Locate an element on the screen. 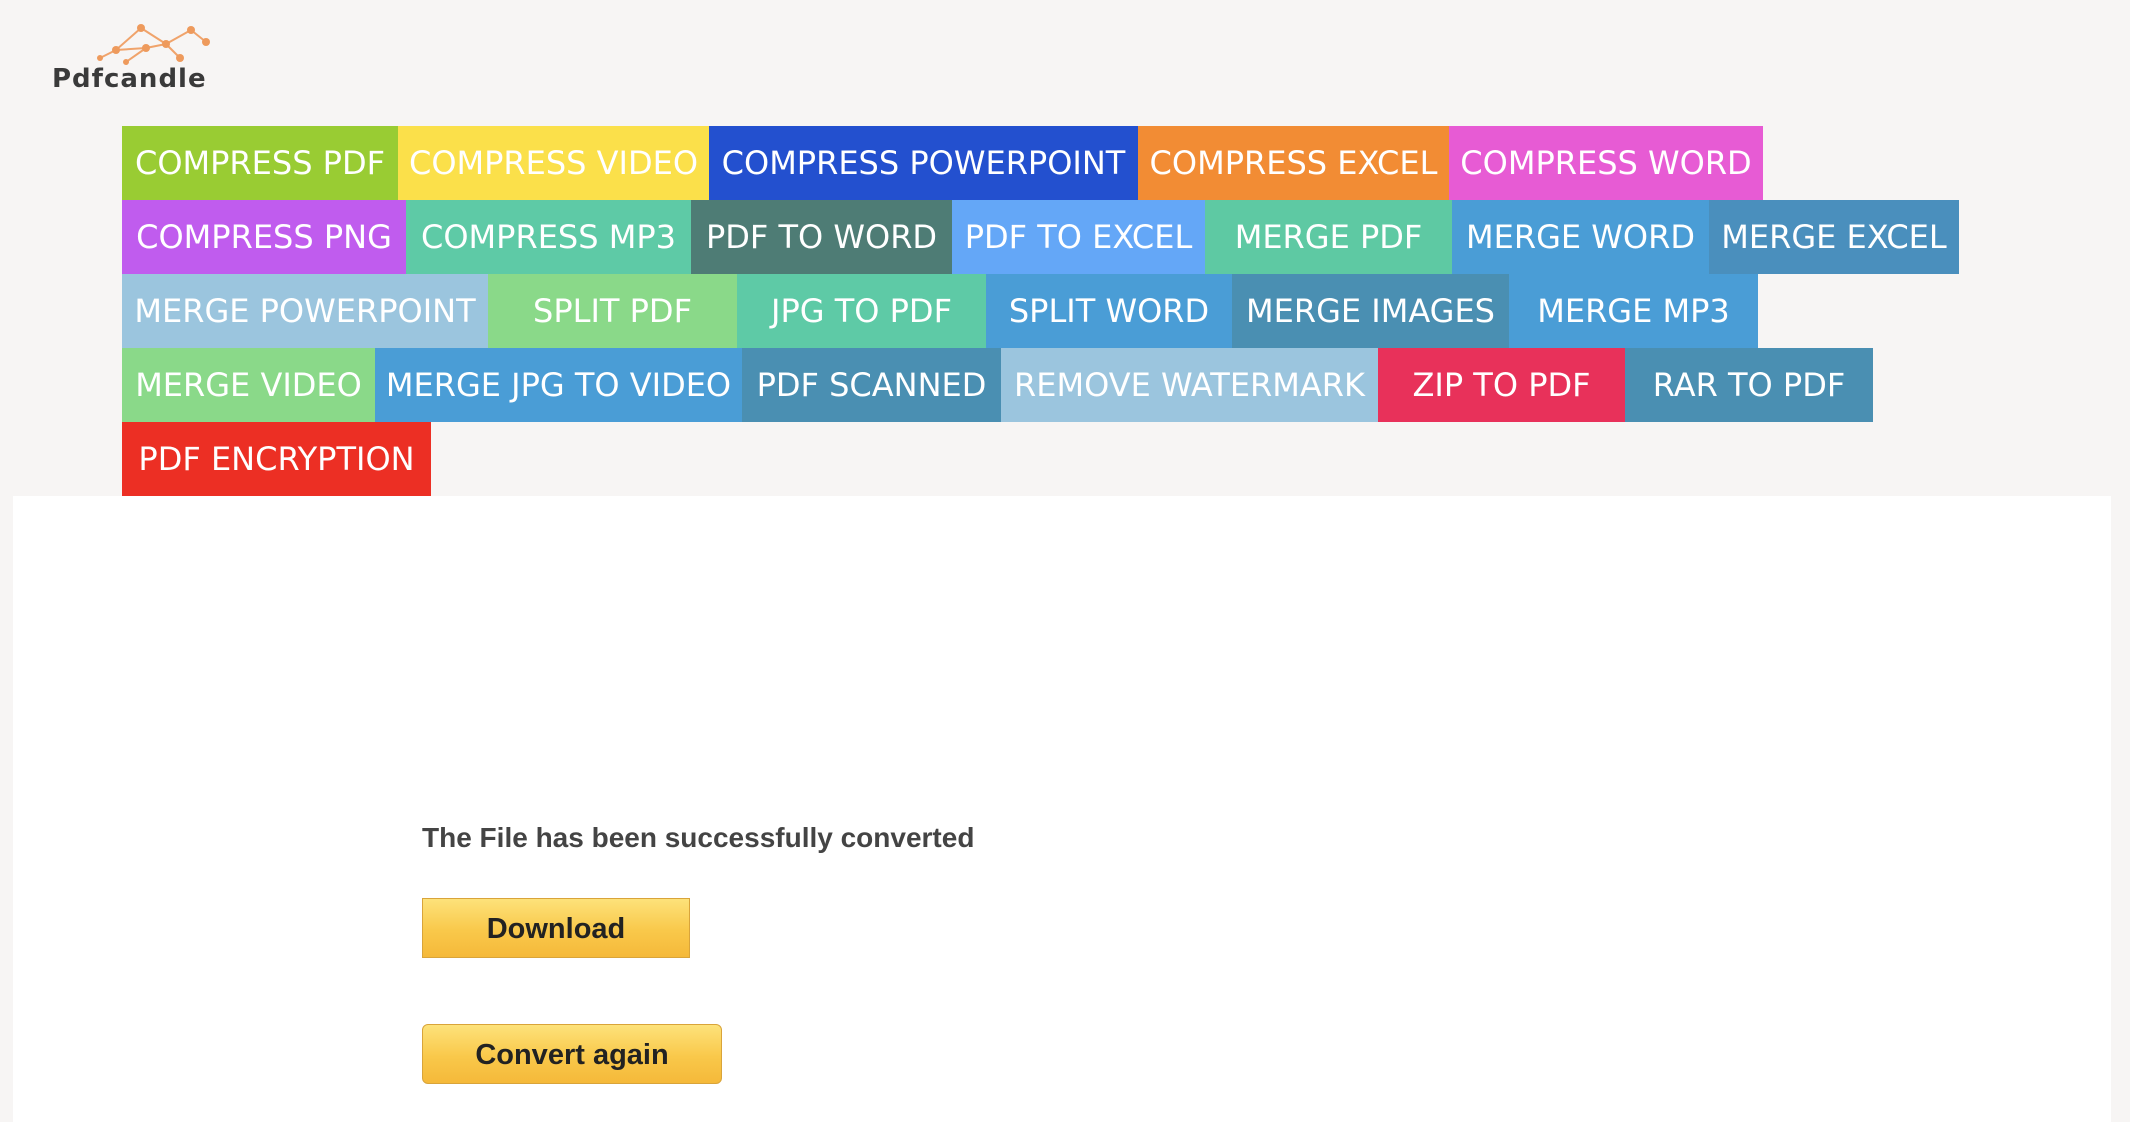 The image size is (2130, 1122). nav-item-rar-to-pdf: RAR TO PDF is located at coordinates (1749, 385).